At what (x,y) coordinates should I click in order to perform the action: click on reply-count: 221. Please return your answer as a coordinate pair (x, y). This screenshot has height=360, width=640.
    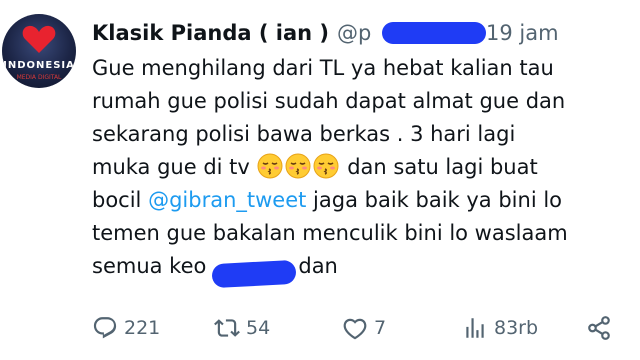
    Looking at the image, I should click on (142, 328).